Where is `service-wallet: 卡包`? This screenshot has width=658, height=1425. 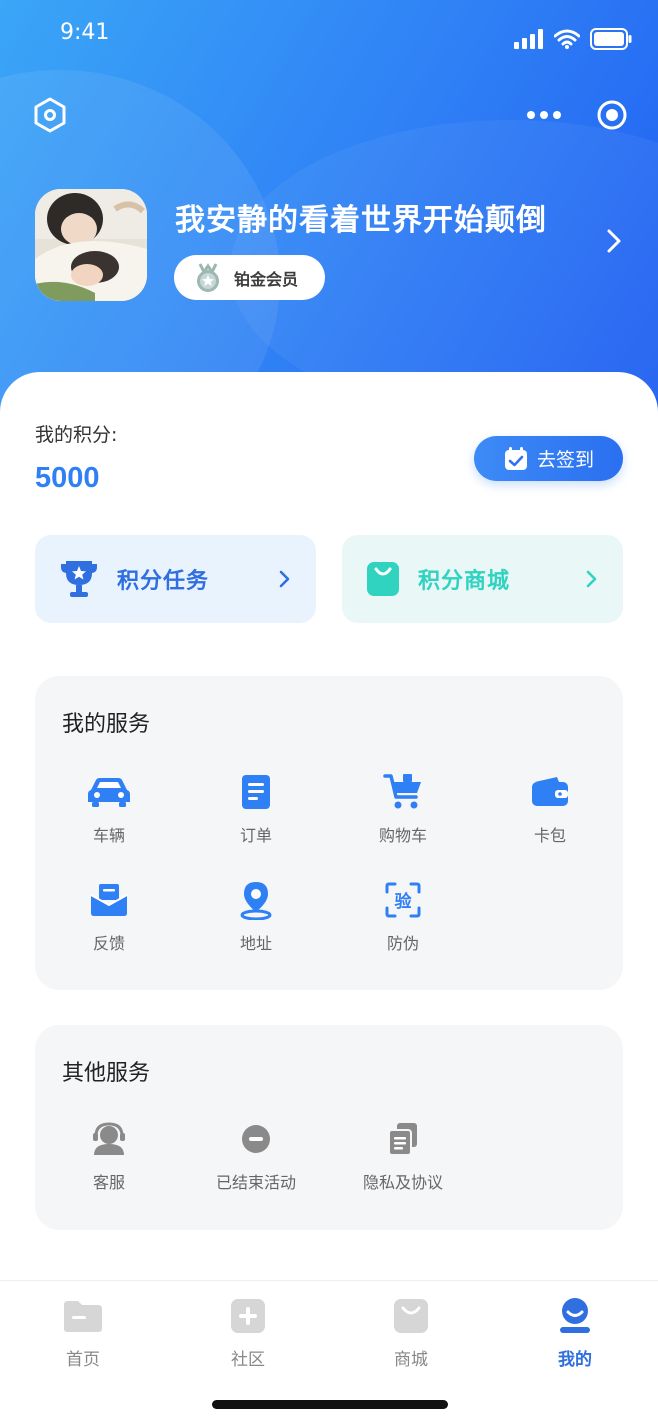 service-wallet: 卡包 is located at coordinates (550, 809).